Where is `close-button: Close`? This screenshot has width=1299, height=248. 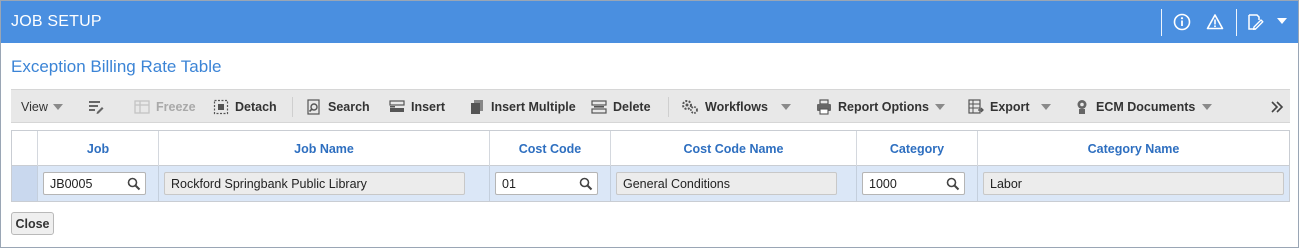
close-button: Close is located at coordinates (32, 223).